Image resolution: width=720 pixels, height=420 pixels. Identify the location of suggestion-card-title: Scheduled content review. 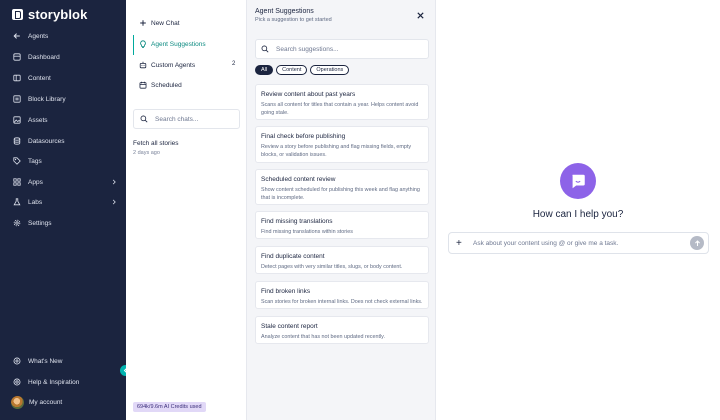
(298, 179).